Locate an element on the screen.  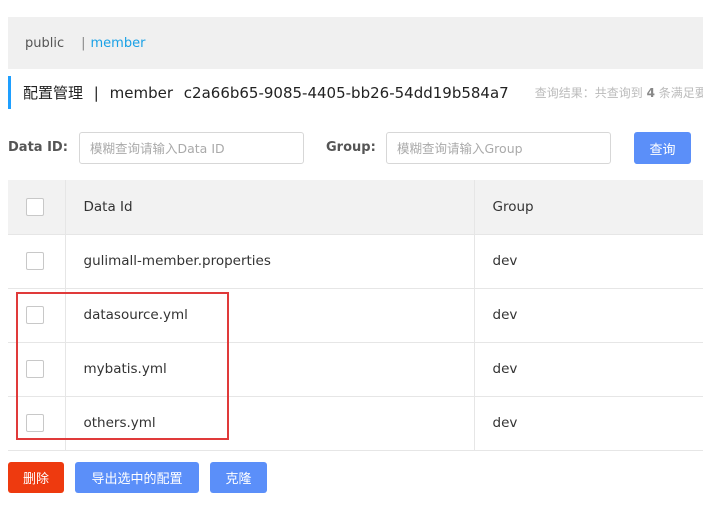
query-result-summary: 查询结果：共查询到 4 条满足要求的 is located at coordinates (619, 92).